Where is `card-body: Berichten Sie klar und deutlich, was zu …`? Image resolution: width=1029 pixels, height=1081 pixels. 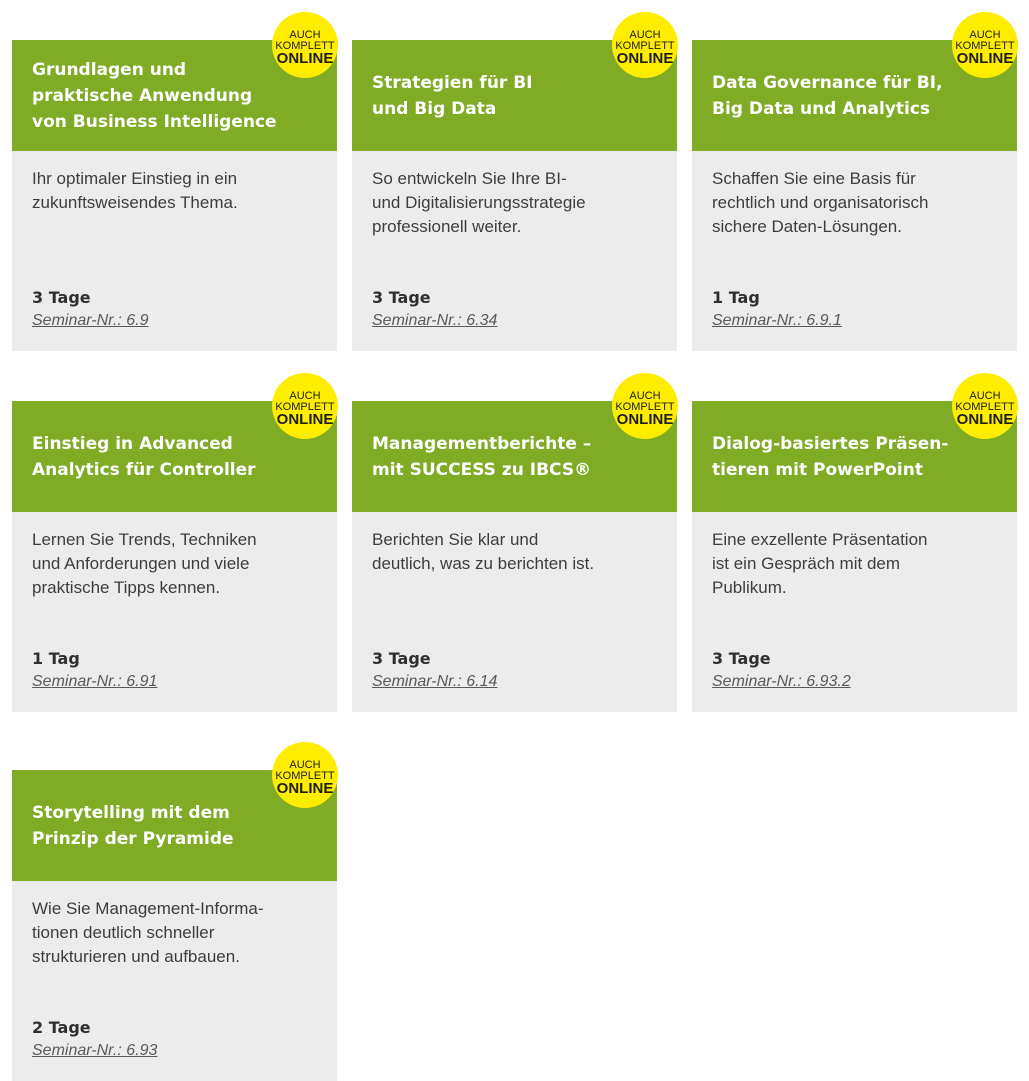
card-body: Berichten Sie klar und deutlich, was zu … is located at coordinates (514, 612).